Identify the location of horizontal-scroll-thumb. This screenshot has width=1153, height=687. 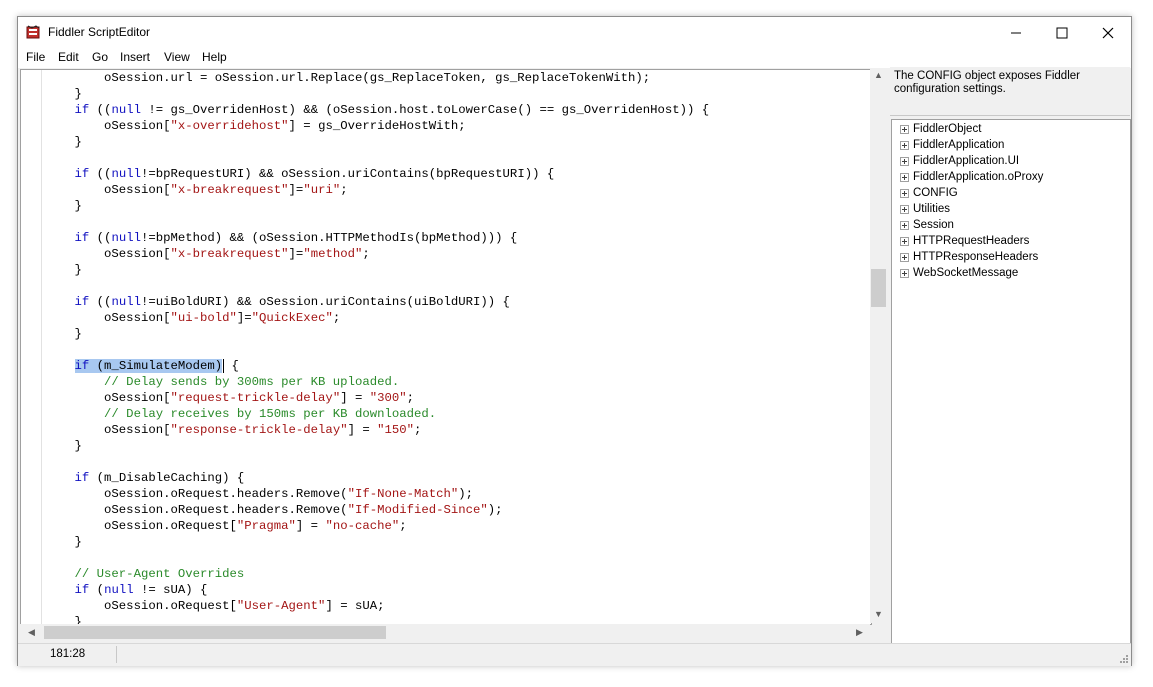
(215, 632).